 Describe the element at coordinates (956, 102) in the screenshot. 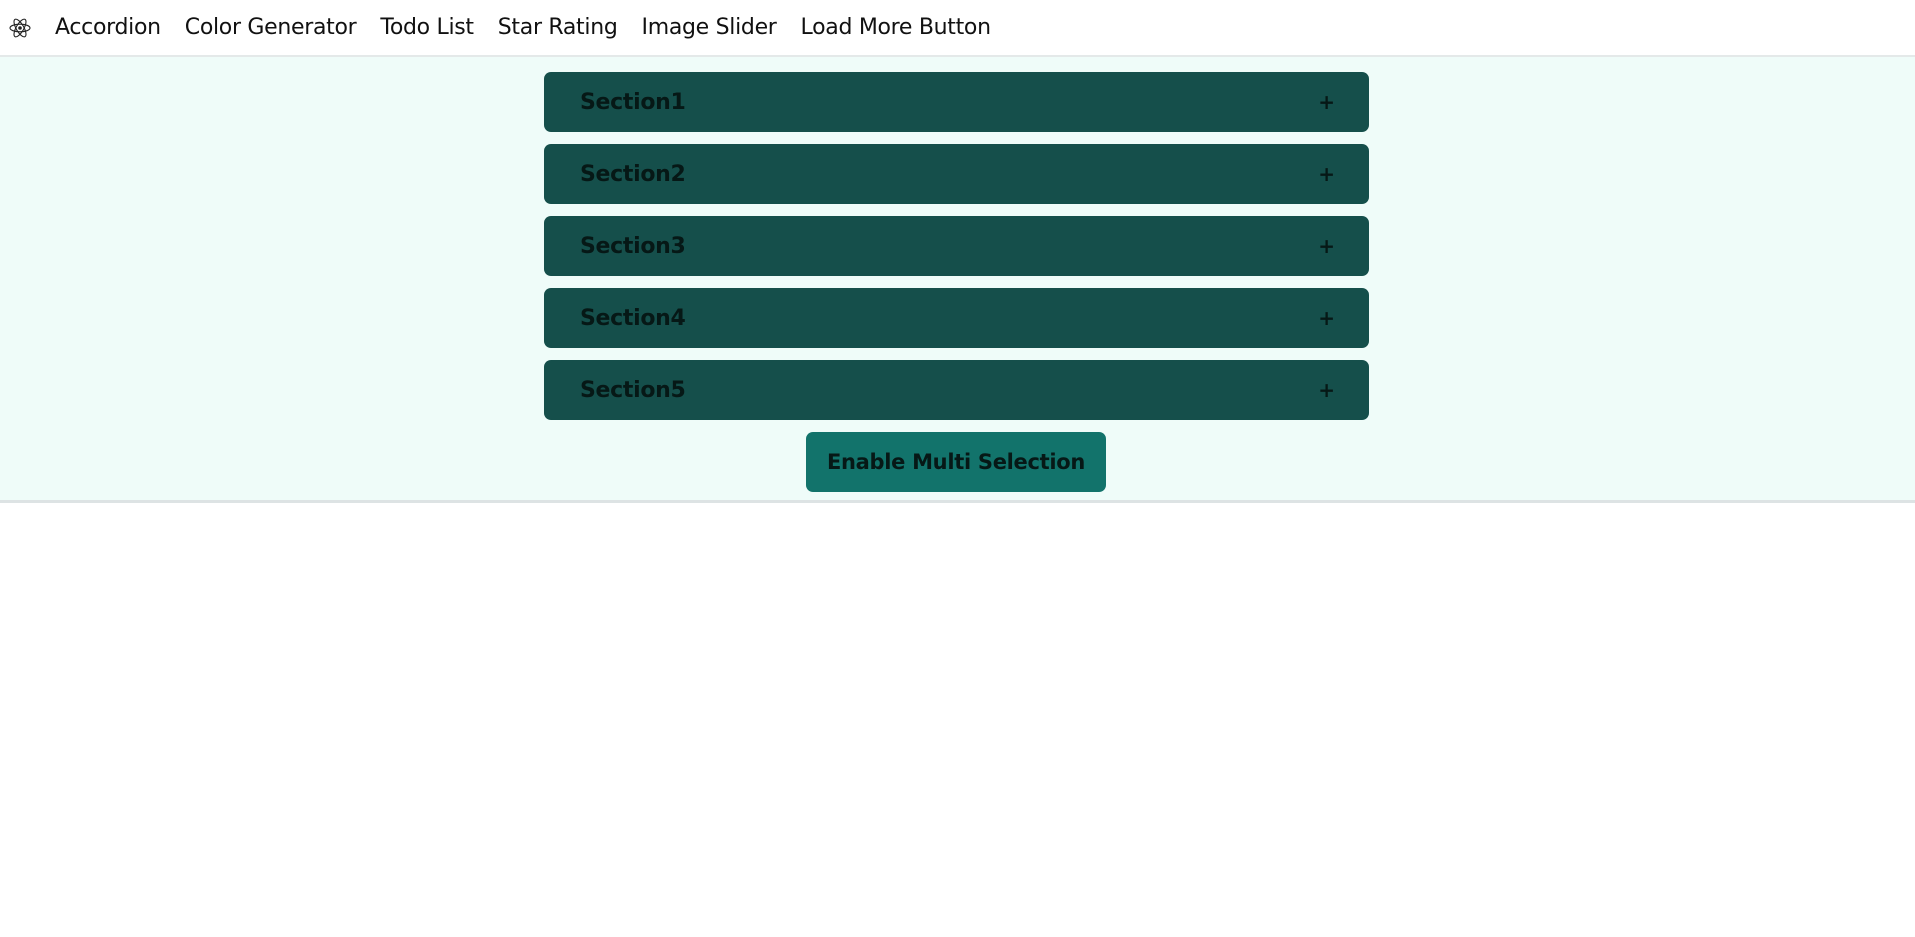

I see `accordion-section-1: Section1 +` at that location.